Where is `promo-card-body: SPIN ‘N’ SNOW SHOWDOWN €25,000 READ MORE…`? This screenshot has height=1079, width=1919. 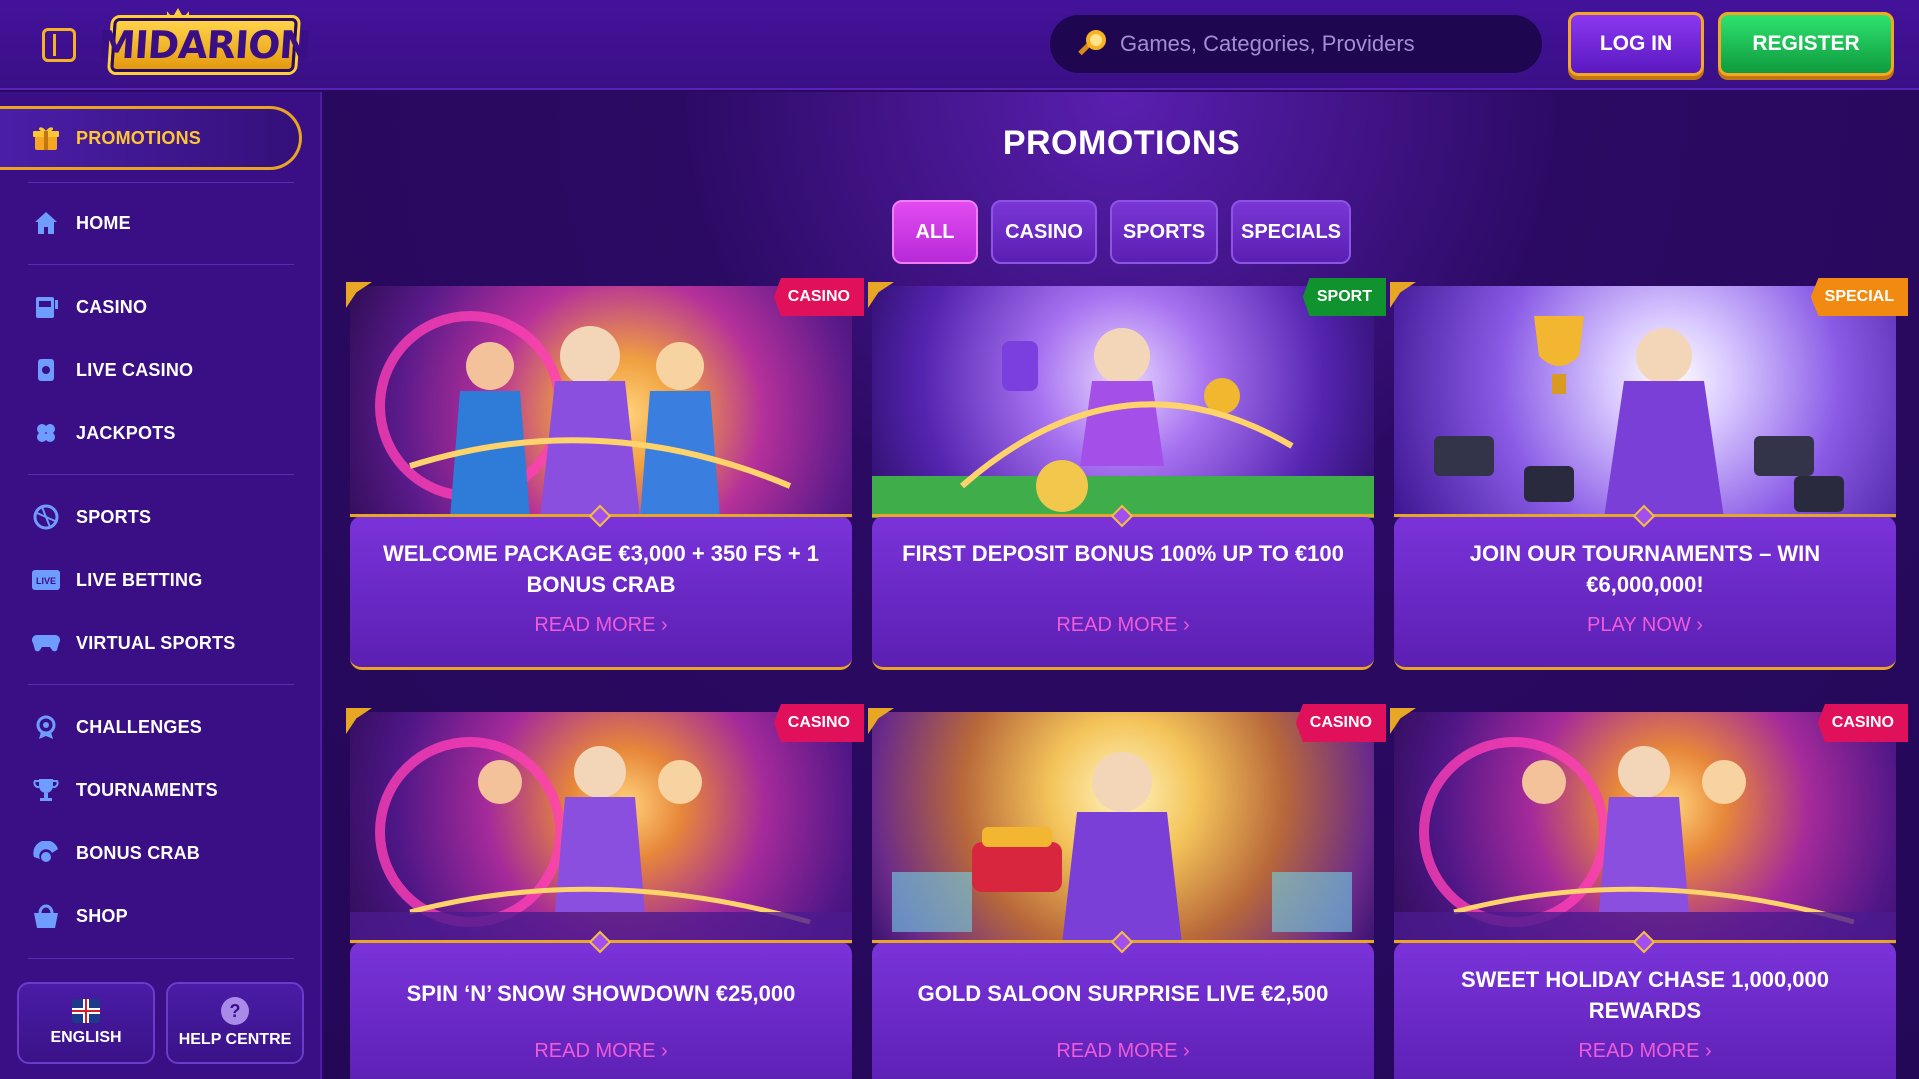 promo-card-body: SPIN ‘N’ SNOW SHOWDOWN €25,000 READ MORE… is located at coordinates (601, 1010).